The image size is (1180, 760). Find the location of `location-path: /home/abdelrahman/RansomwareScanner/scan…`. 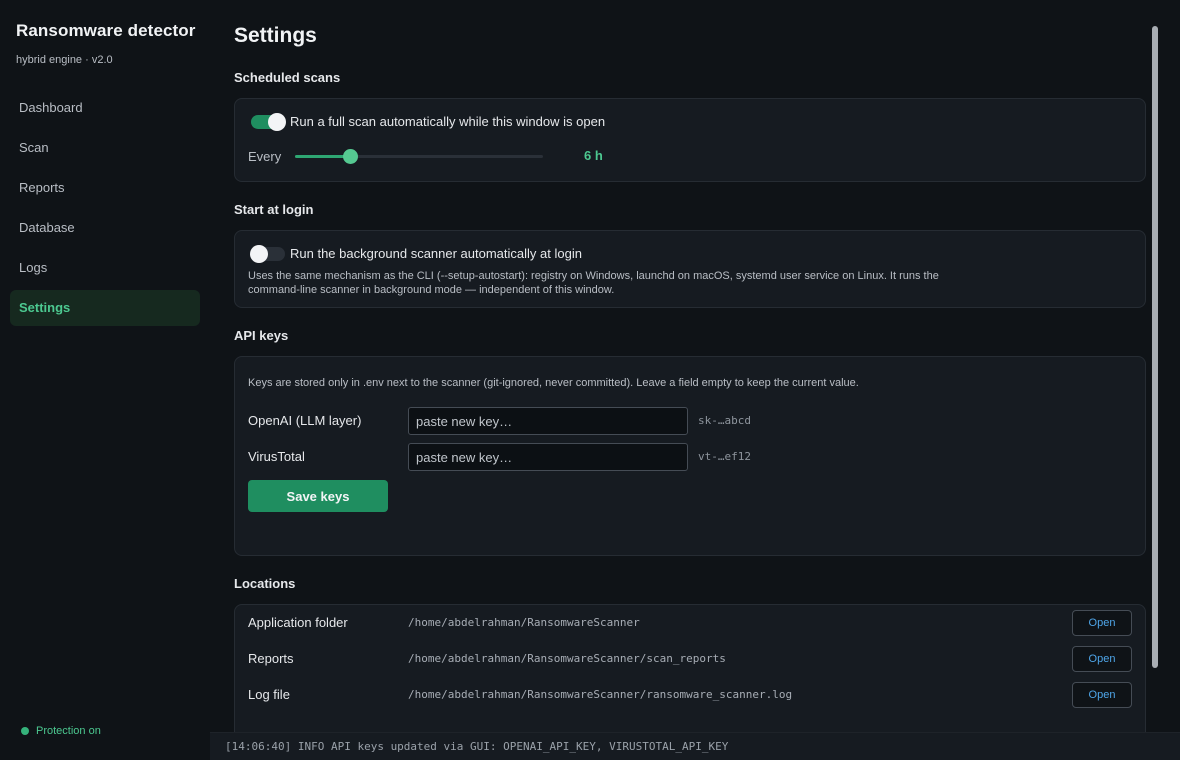

location-path: /home/abdelrahman/RansomwareScanner/scan… is located at coordinates (567, 658).